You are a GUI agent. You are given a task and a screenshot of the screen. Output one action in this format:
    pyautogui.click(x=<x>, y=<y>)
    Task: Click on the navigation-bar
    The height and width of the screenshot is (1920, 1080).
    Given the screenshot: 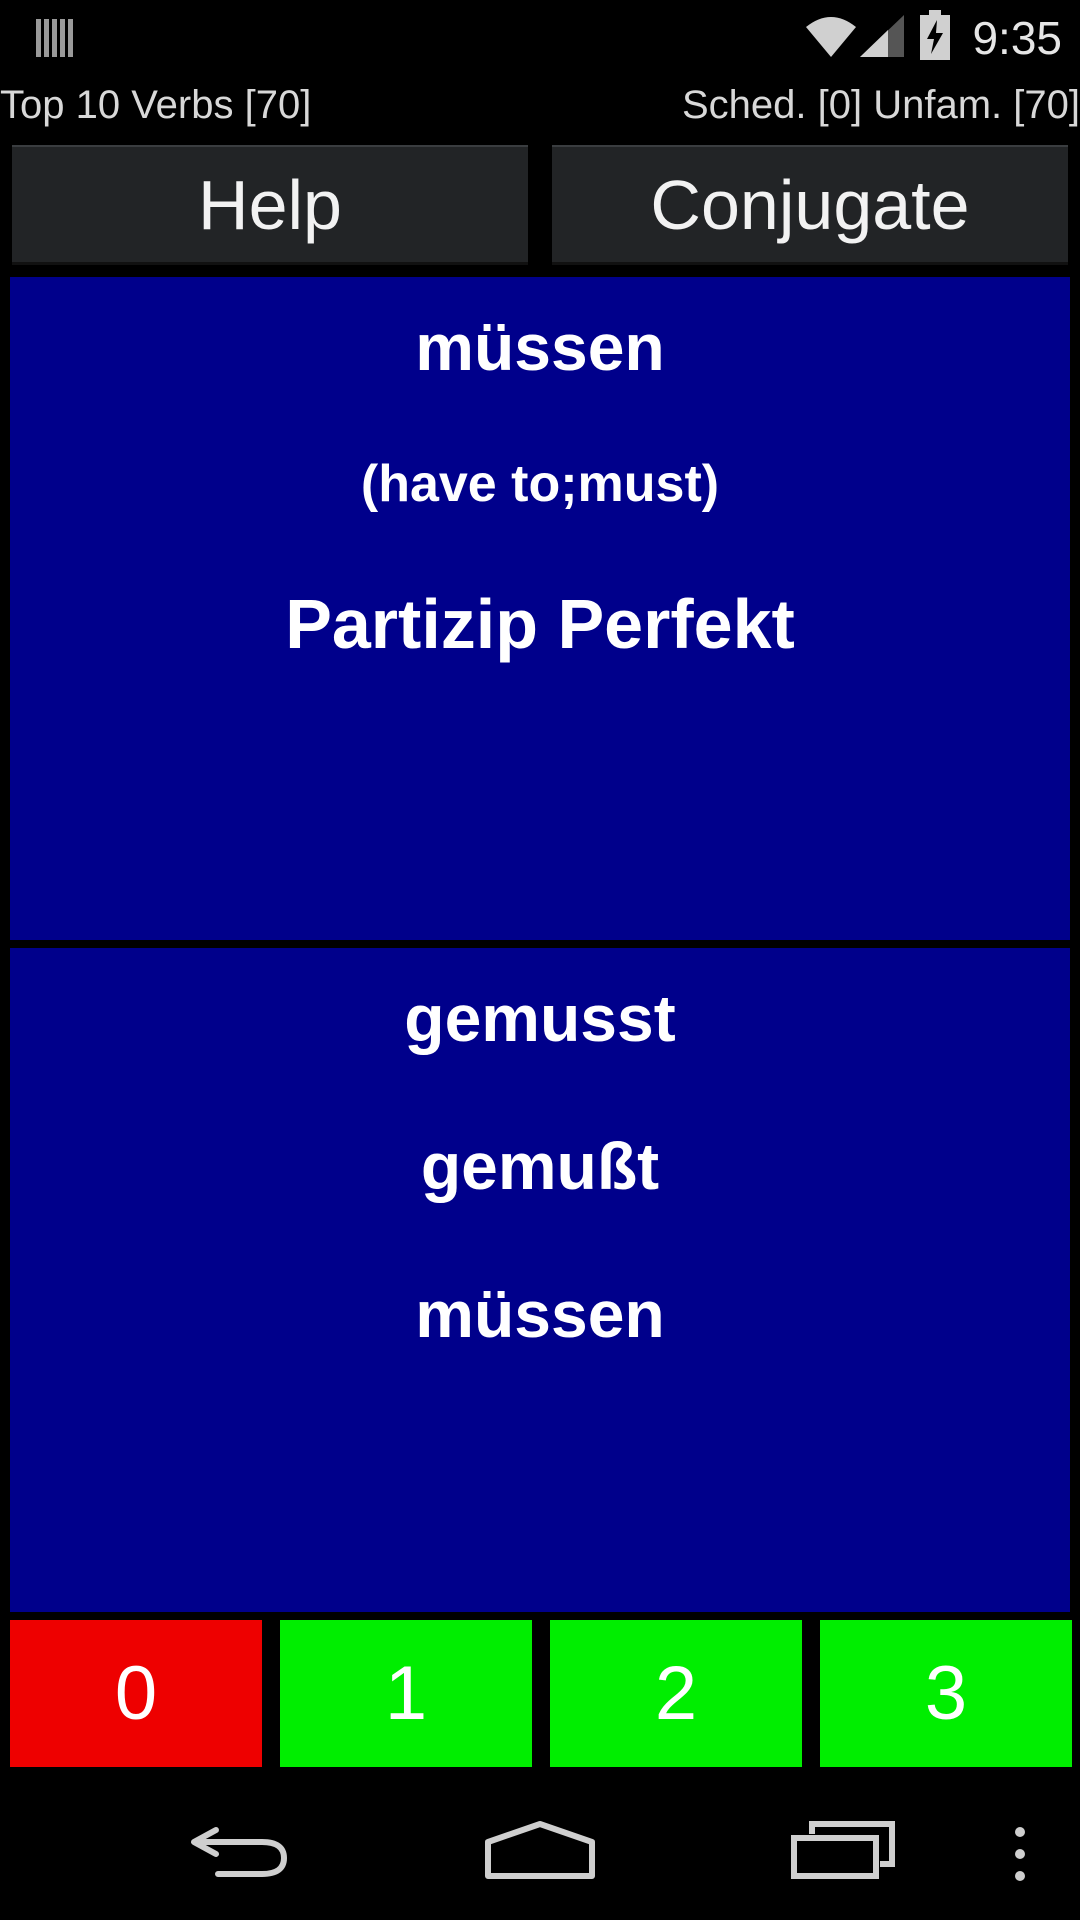 What is the action you would take?
    pyautogui.click(x=540, y=1850)
    